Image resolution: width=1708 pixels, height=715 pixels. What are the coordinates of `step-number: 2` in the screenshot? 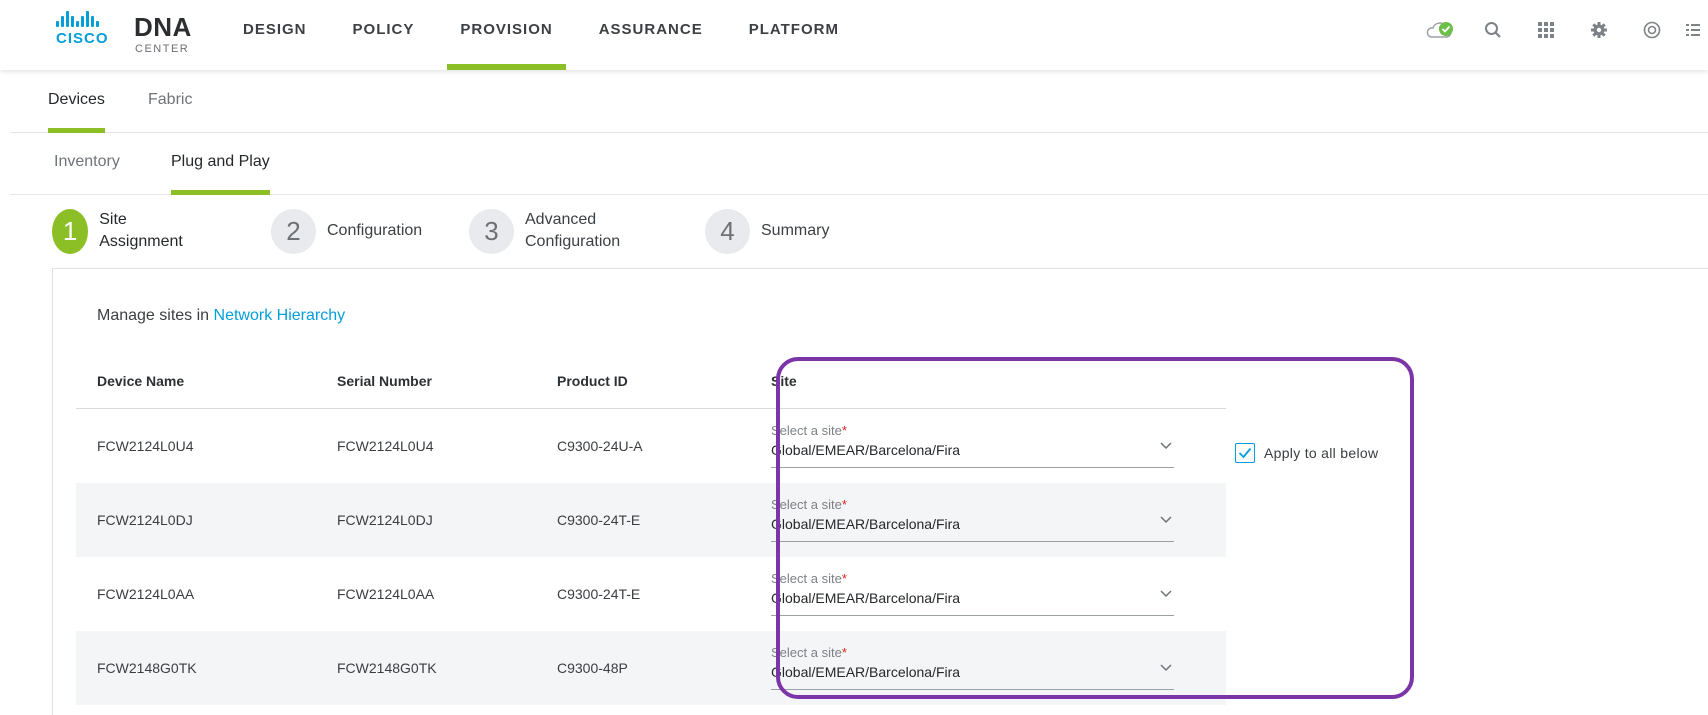 It's located at (293, 231).